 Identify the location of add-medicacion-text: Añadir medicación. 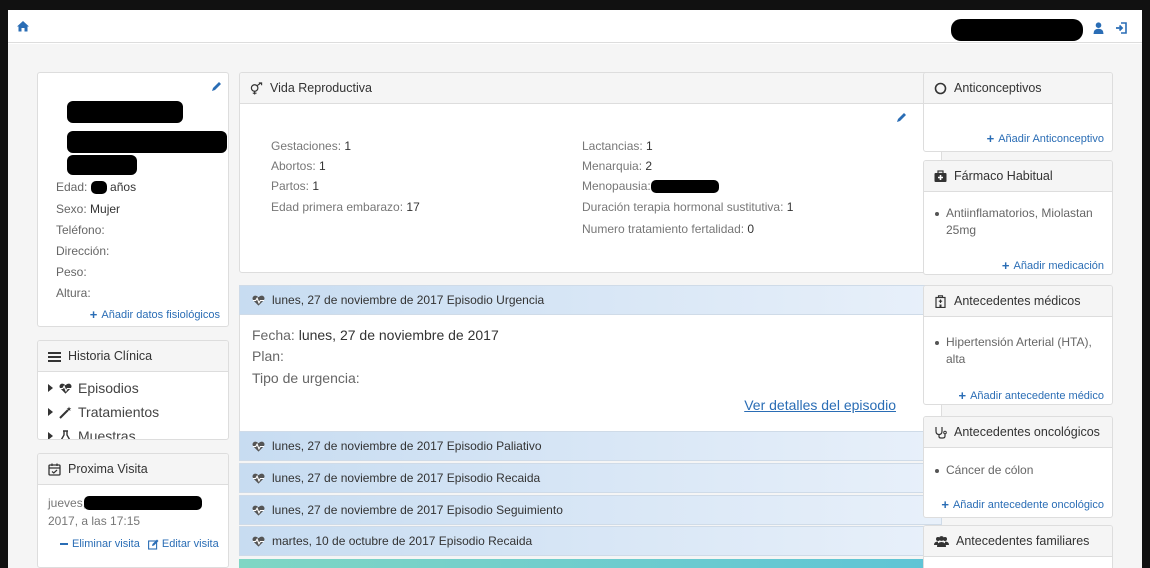
(1059, 265).